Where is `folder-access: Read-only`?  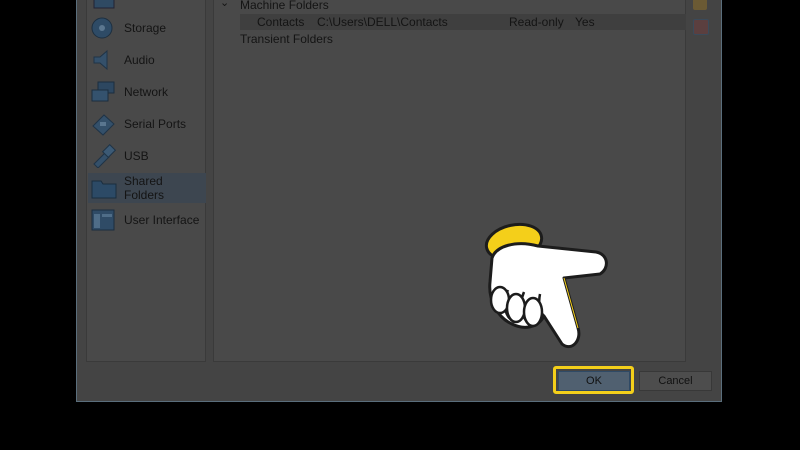 folder-access: Read-only is located at coordinates (536, 22).